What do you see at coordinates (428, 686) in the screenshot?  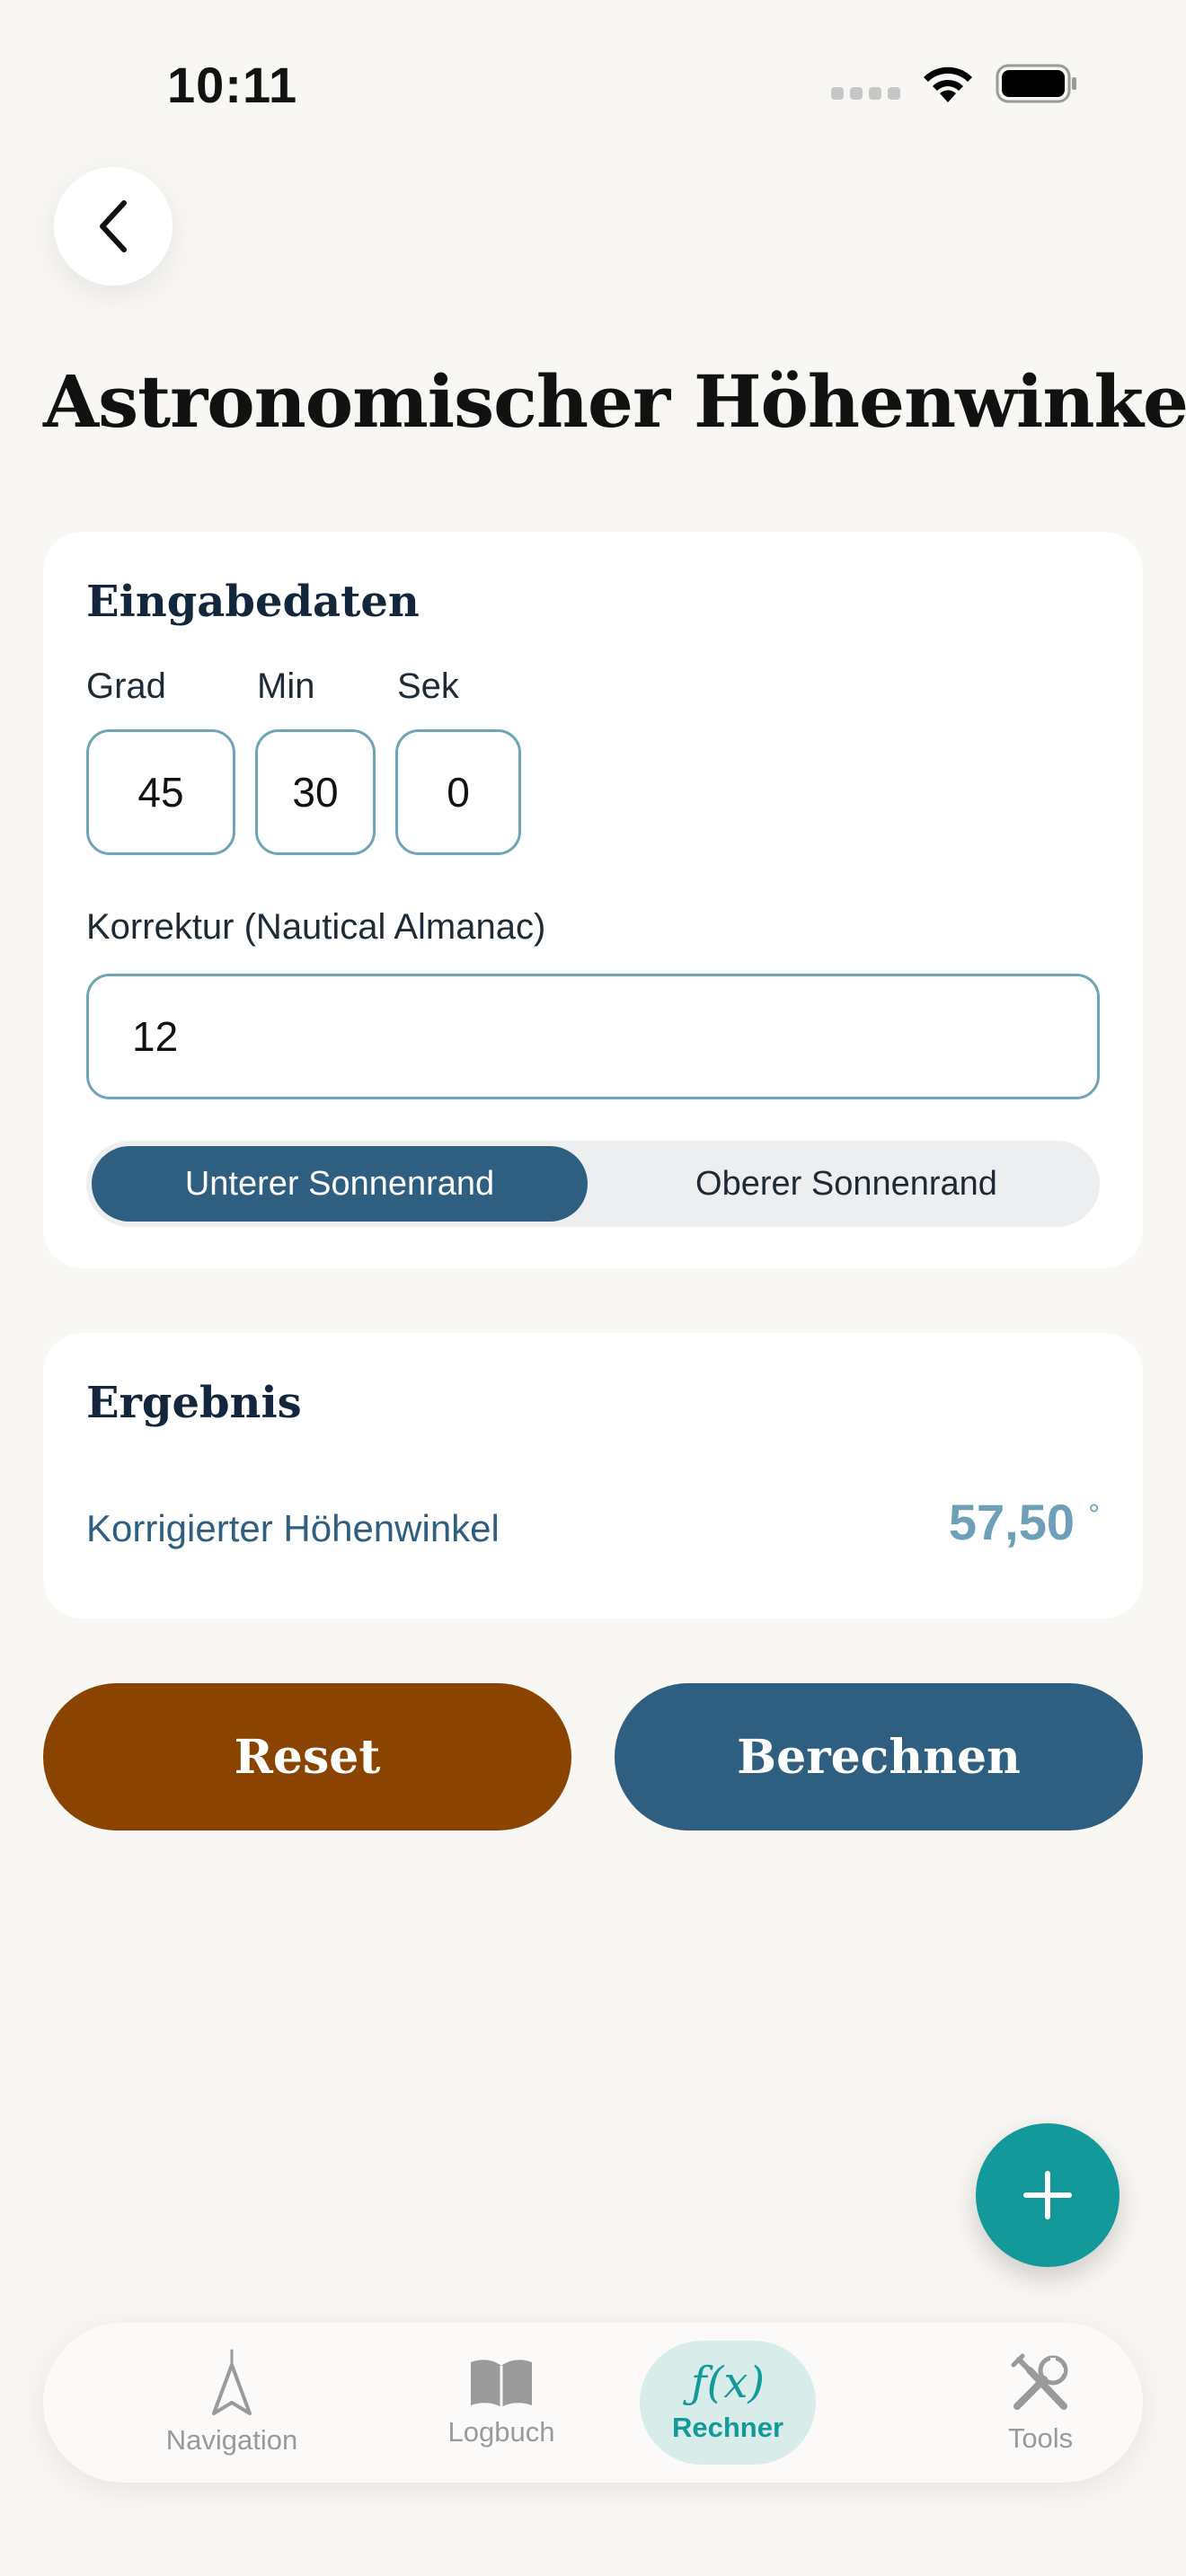 I see `sek-label: Sek` at bounding box center [428, 686].